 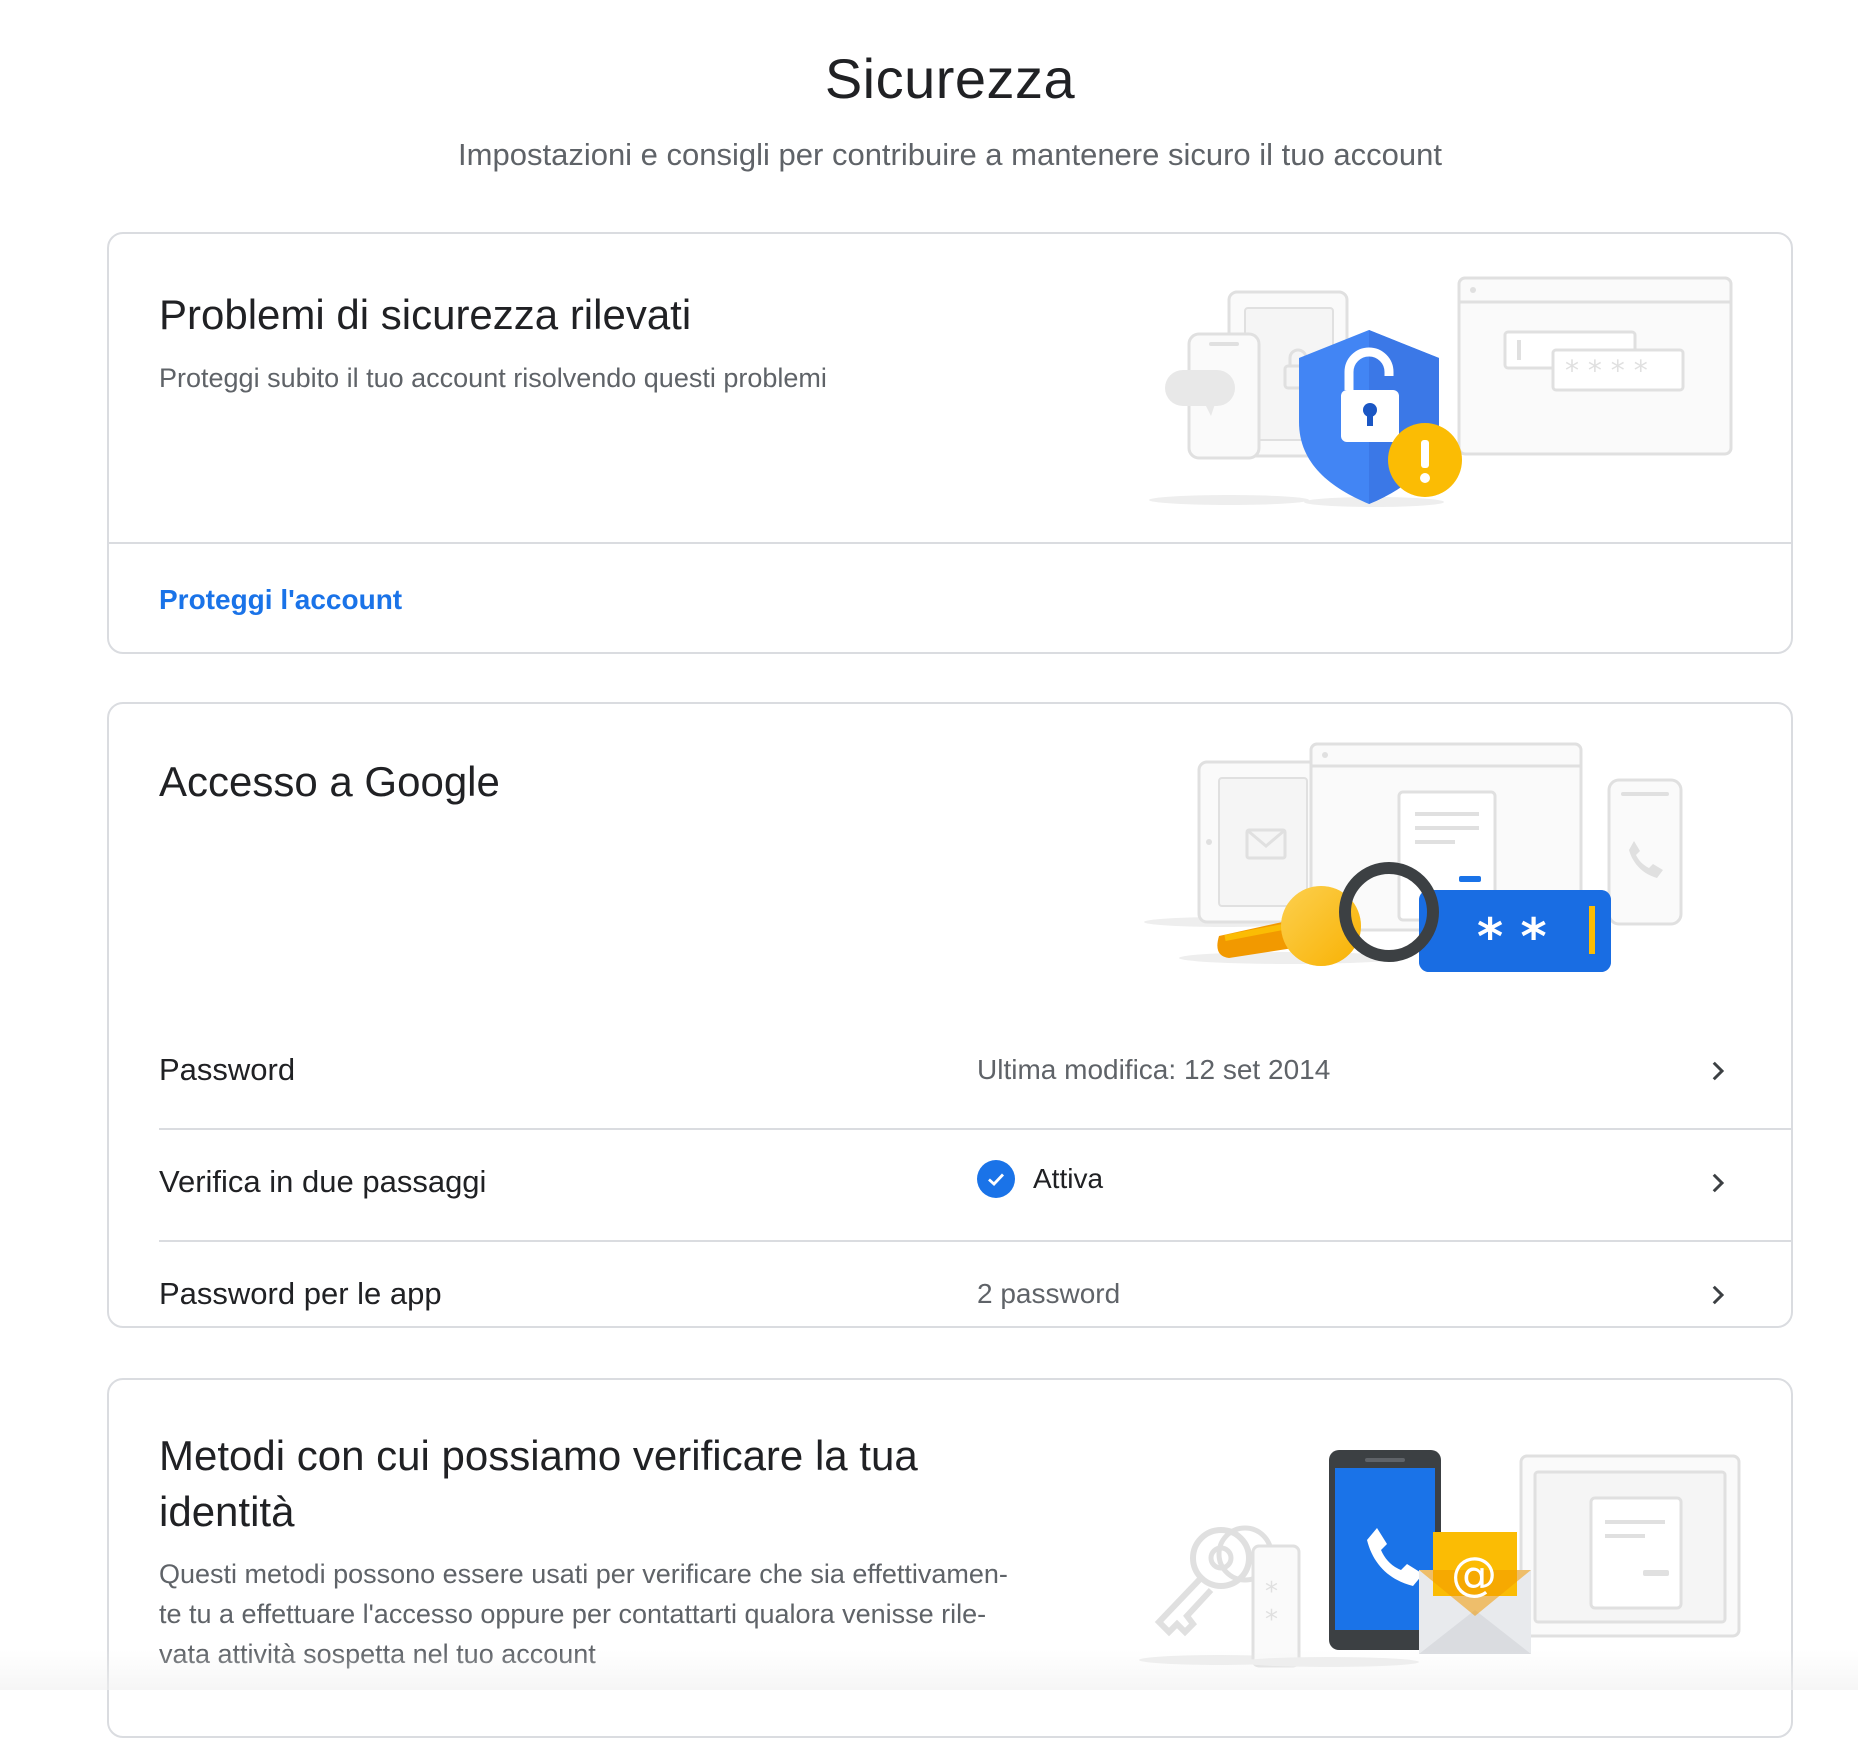 I want to click on page-title: Sicurezza, so click(x=950, y=78).